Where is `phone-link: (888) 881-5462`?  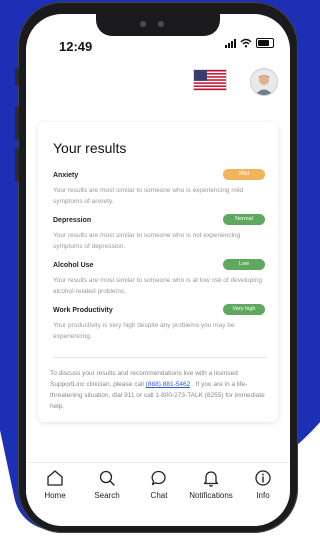
phone-link: (888) 881-5462 is located at coordinates (168, 384).